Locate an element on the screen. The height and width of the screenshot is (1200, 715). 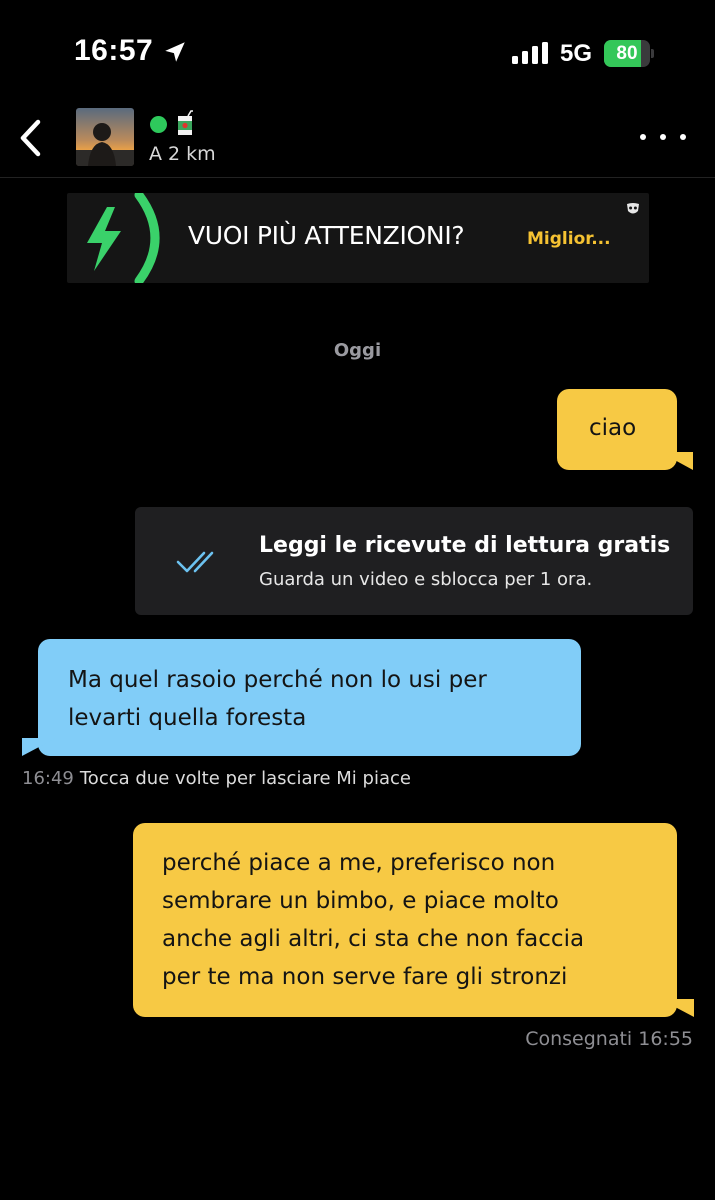
juice-box-icon is located at coordinates (185, 122).